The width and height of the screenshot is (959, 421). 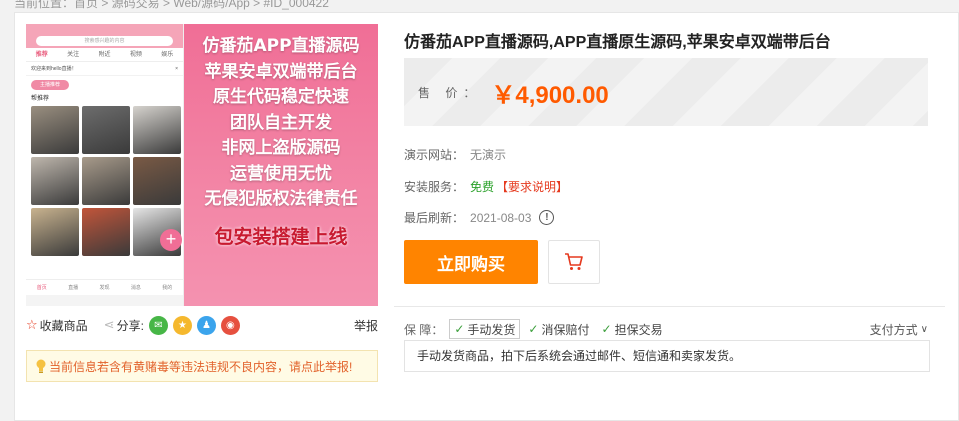 I want to click on product-title: 仿番茄APP直播源码,APP直播原生源码,苹果安卓双端带后台, so click(x=617, y=42).